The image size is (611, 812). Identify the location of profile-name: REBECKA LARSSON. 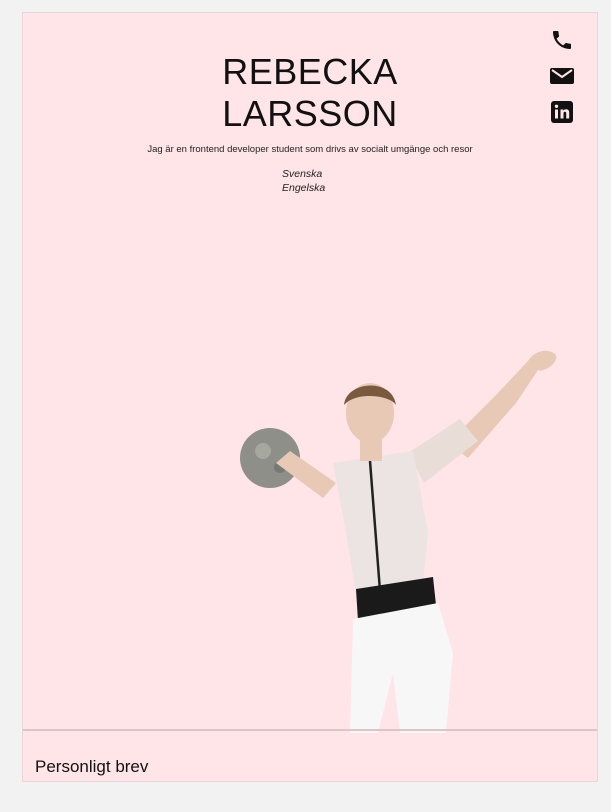
(310, 93).